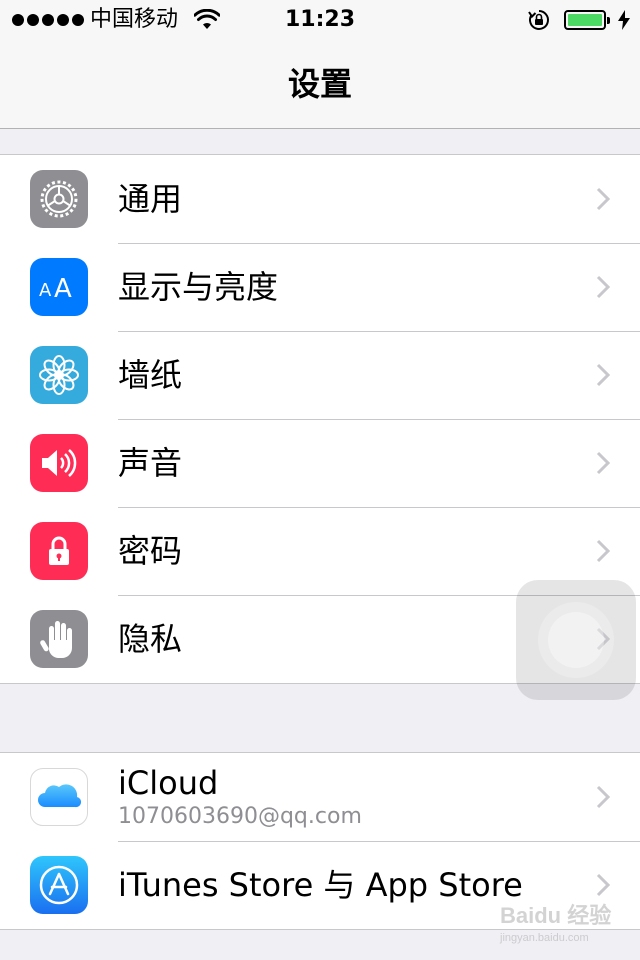 The width and height of the screenshot is (640, 960). I want to click on icloud-account-email: 1070603690@qq.com, so click(240, 816).